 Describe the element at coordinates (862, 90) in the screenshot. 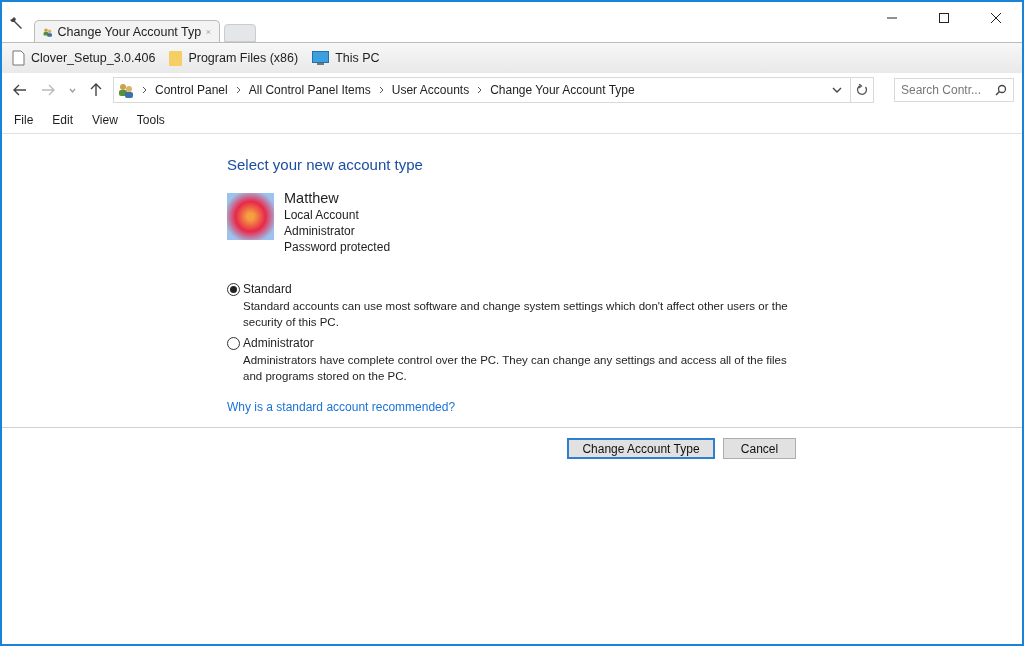

I see `refresh-icon` at that location.